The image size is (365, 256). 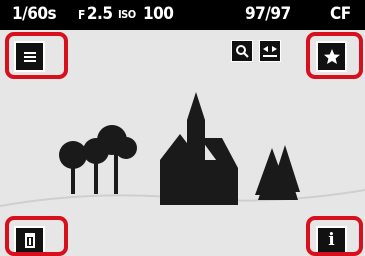 I want to click on aperture-prefix: F, so click(x=81, y=15).